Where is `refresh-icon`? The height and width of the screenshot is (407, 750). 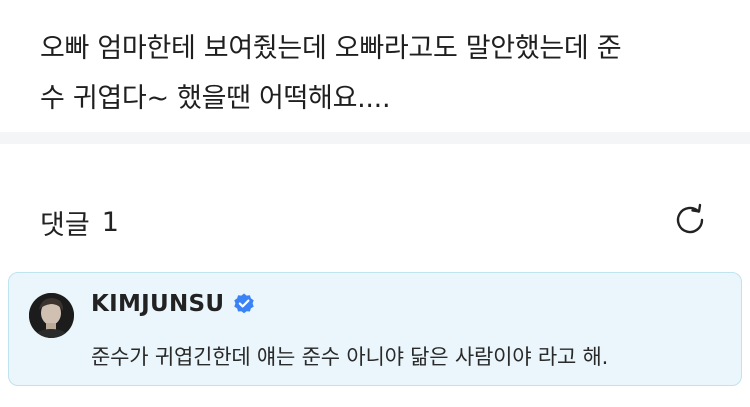
refresh-icon is located at coordinates (690, 222).